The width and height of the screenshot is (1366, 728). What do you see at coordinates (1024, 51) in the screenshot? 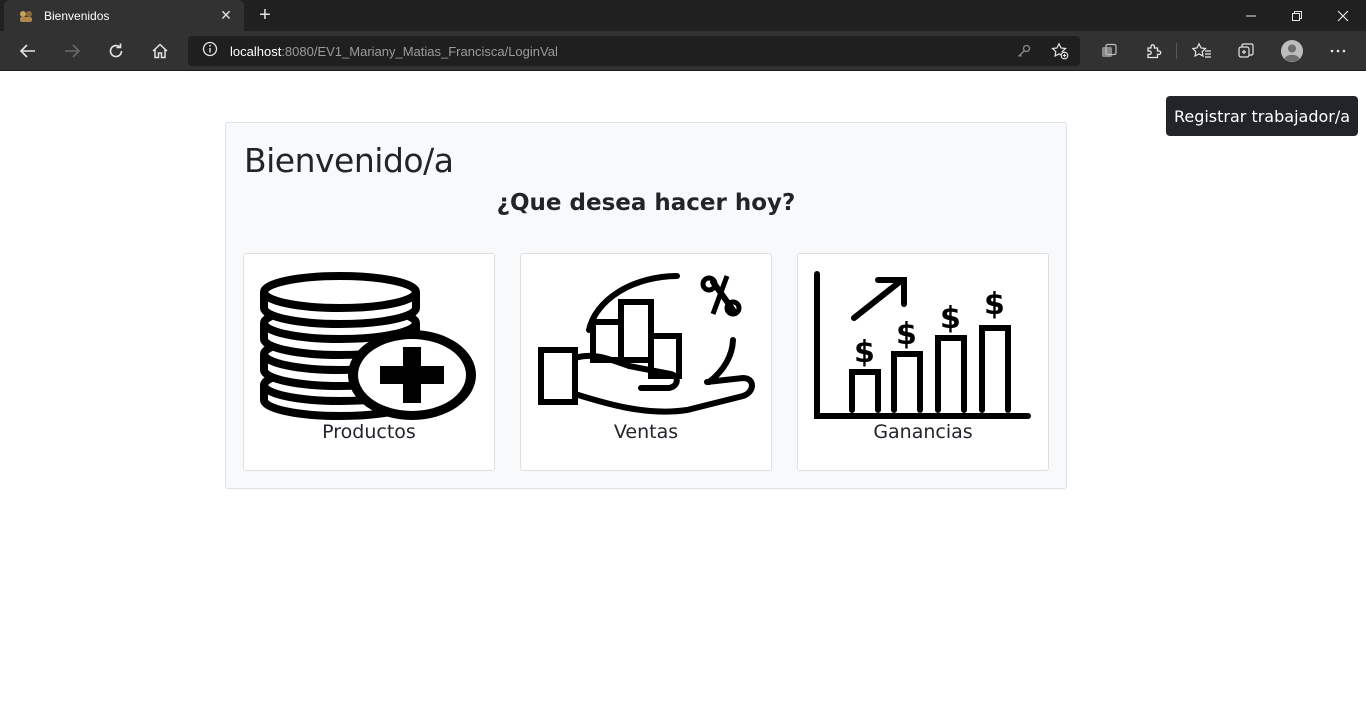
I see `password-key-icon` at bounding box center [1024, 51].